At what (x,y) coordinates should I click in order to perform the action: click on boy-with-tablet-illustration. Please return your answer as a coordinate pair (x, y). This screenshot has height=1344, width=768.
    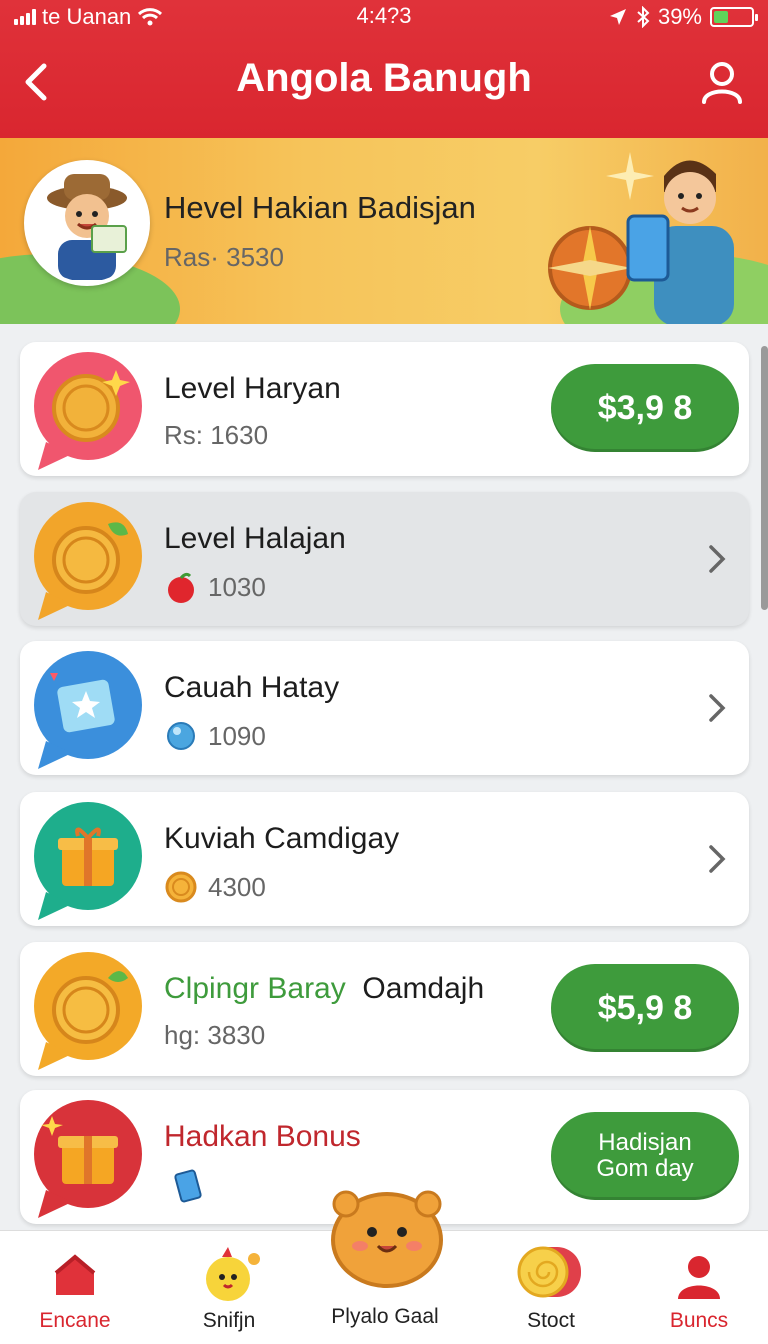
    Looking at the image, I should click on (680, 242).